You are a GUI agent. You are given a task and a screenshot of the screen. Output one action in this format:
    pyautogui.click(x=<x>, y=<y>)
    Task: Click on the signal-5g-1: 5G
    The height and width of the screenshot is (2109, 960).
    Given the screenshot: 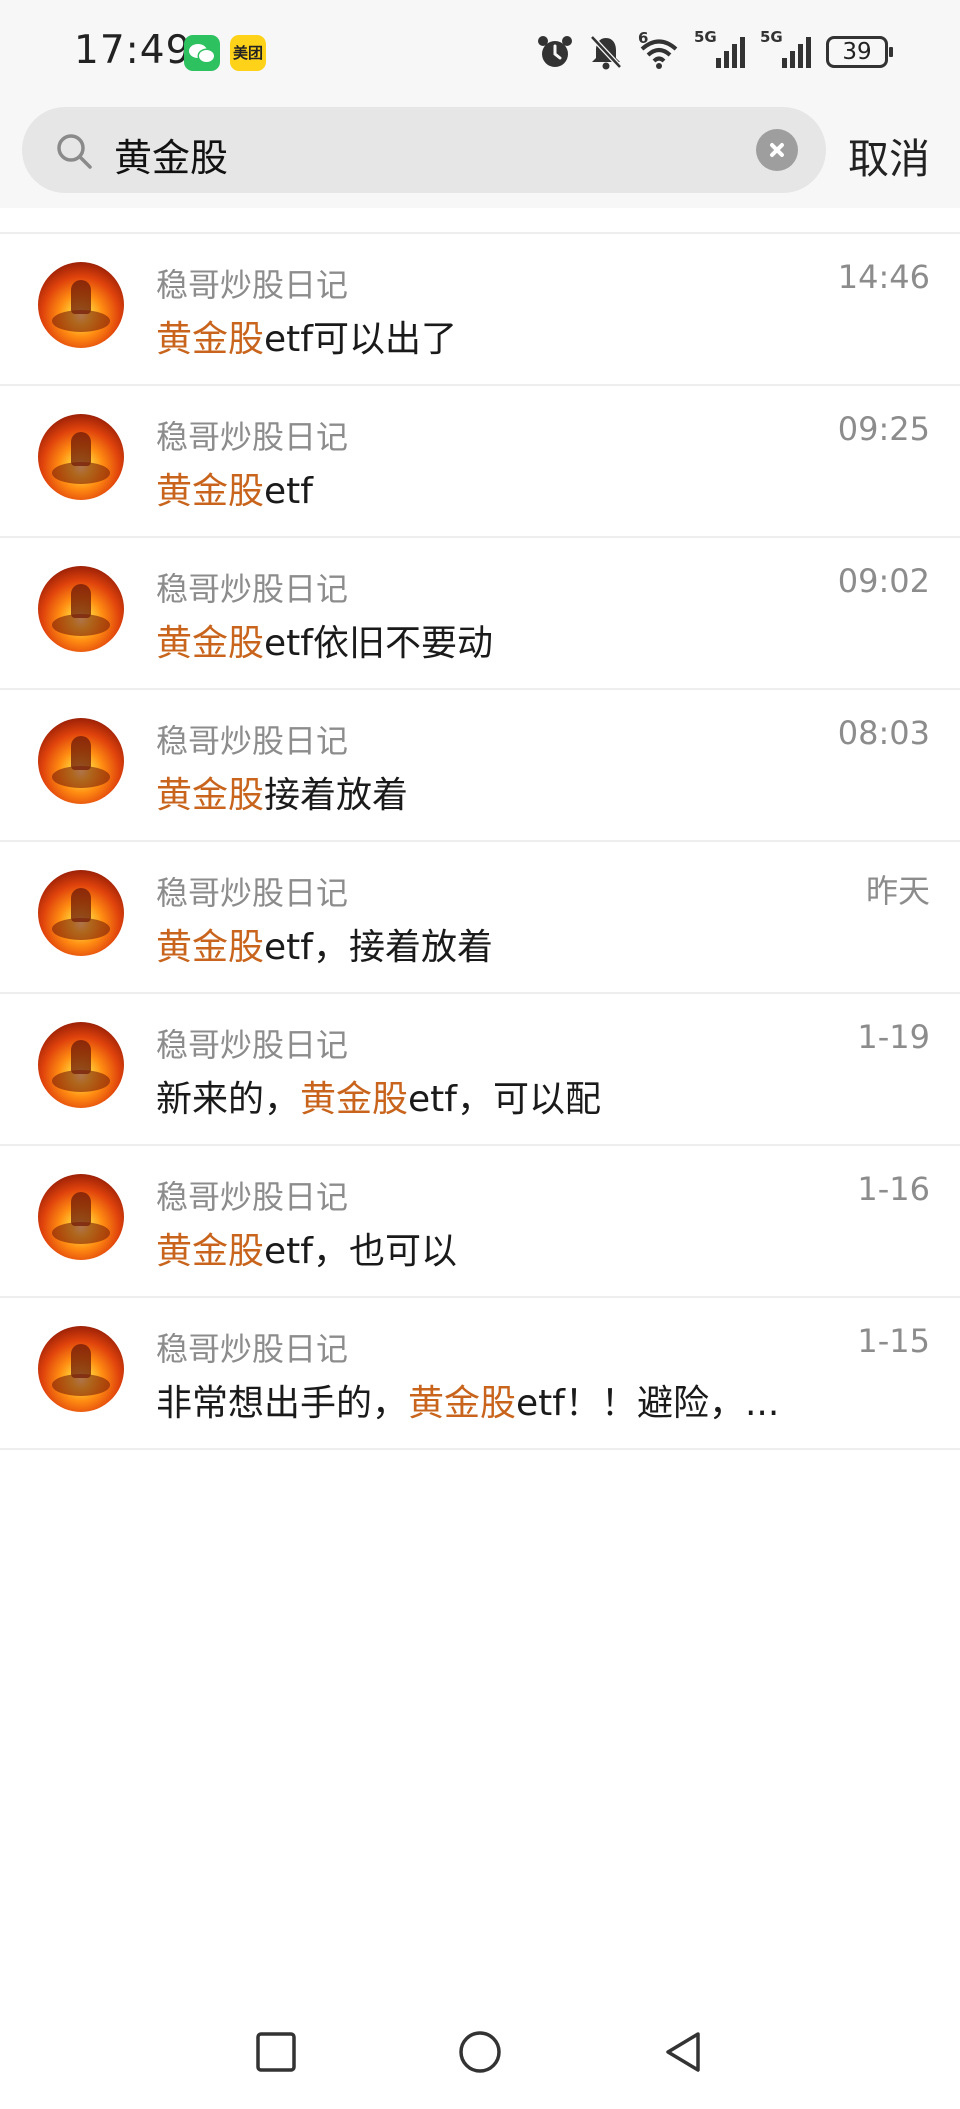 What is the action you would take?
    pyautogui.click(x=720, y=50)
    